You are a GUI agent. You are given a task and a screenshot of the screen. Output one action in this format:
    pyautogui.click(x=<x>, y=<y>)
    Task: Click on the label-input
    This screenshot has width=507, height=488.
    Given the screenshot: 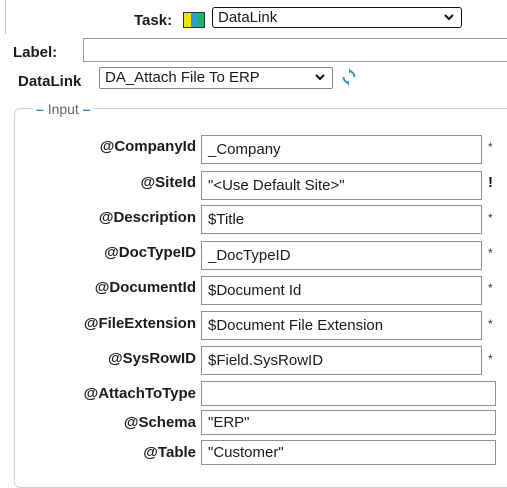 What is the action you would take?
    pyautogui.click(x=295, y=50)
    